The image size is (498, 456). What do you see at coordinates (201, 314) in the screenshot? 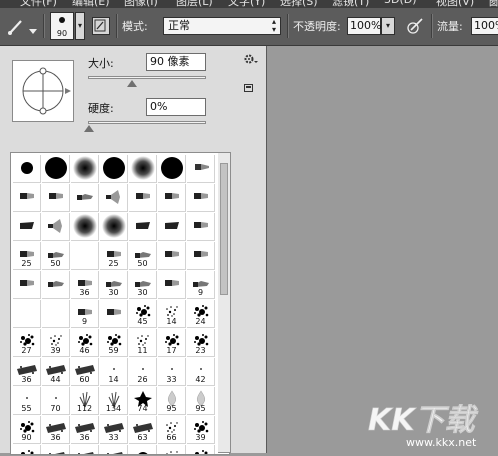
I see `brush-preset-splatter: 24` at bounding box center [201, 314].